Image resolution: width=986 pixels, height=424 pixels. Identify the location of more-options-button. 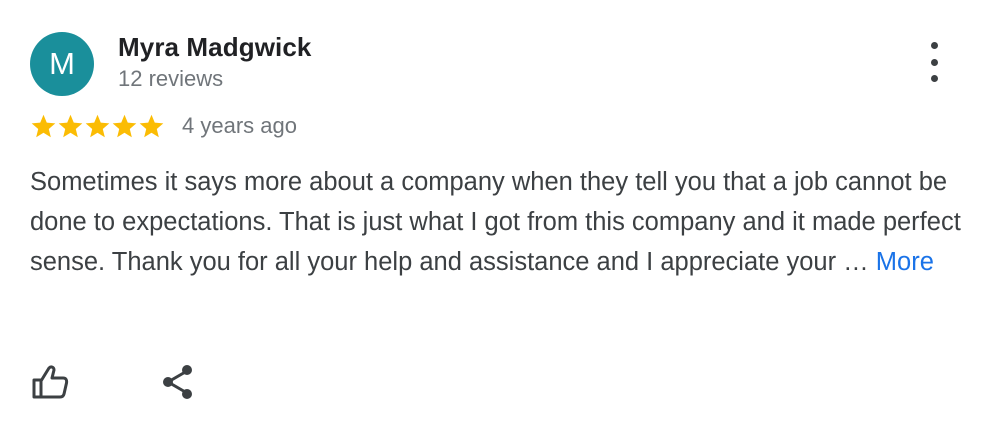
(934, 62).